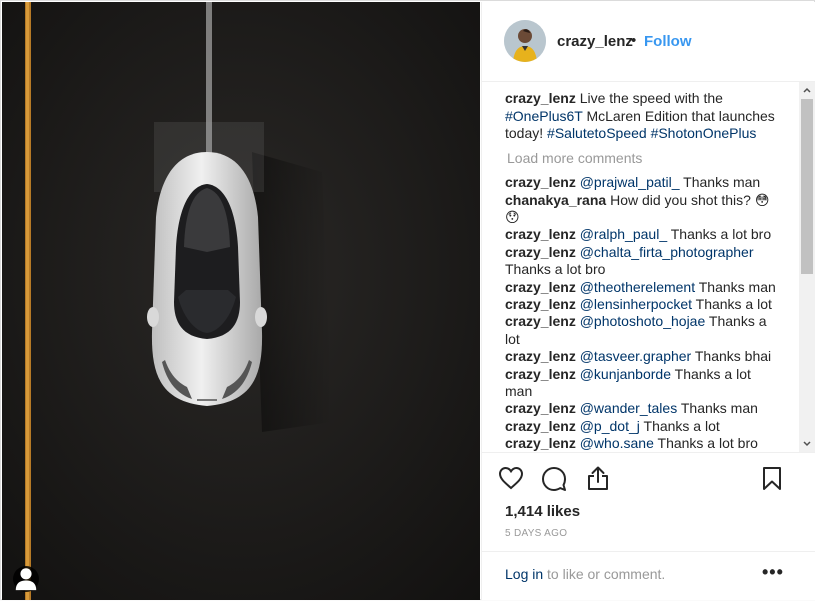 The image size is (815, 601). Describe the element at coordinates (595, 41) in the screenshot. I see `post-username: crazy_lenz` at that location.